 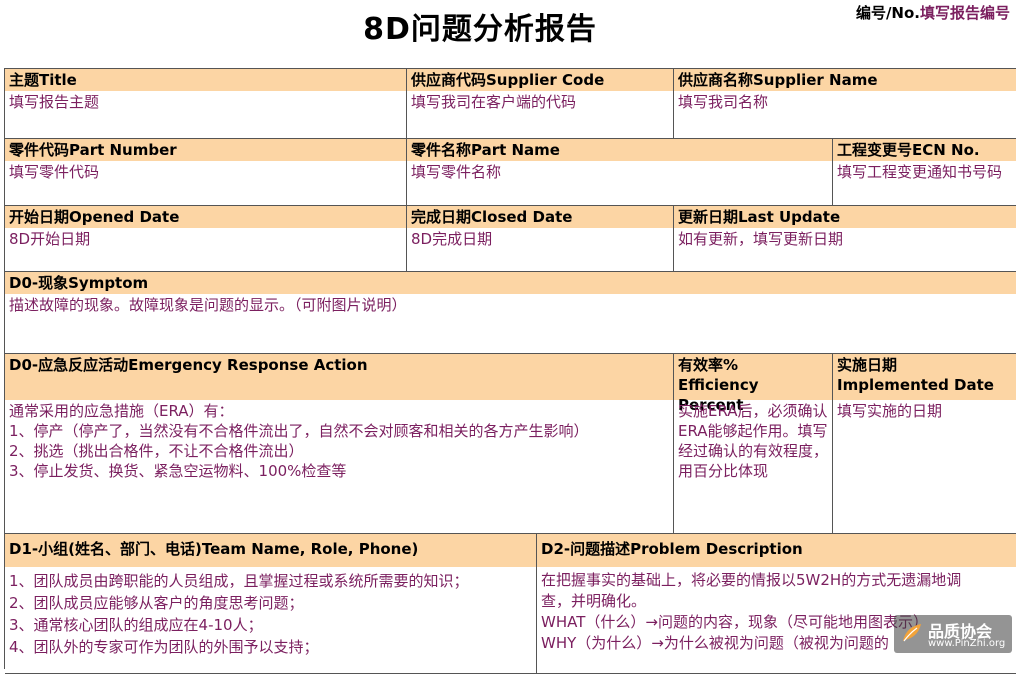 What do you see at coordinates (540, 217) in the screenshot?
I see `closed-date-header: 完成日期Closed Date` at bounding box center [540, 217].